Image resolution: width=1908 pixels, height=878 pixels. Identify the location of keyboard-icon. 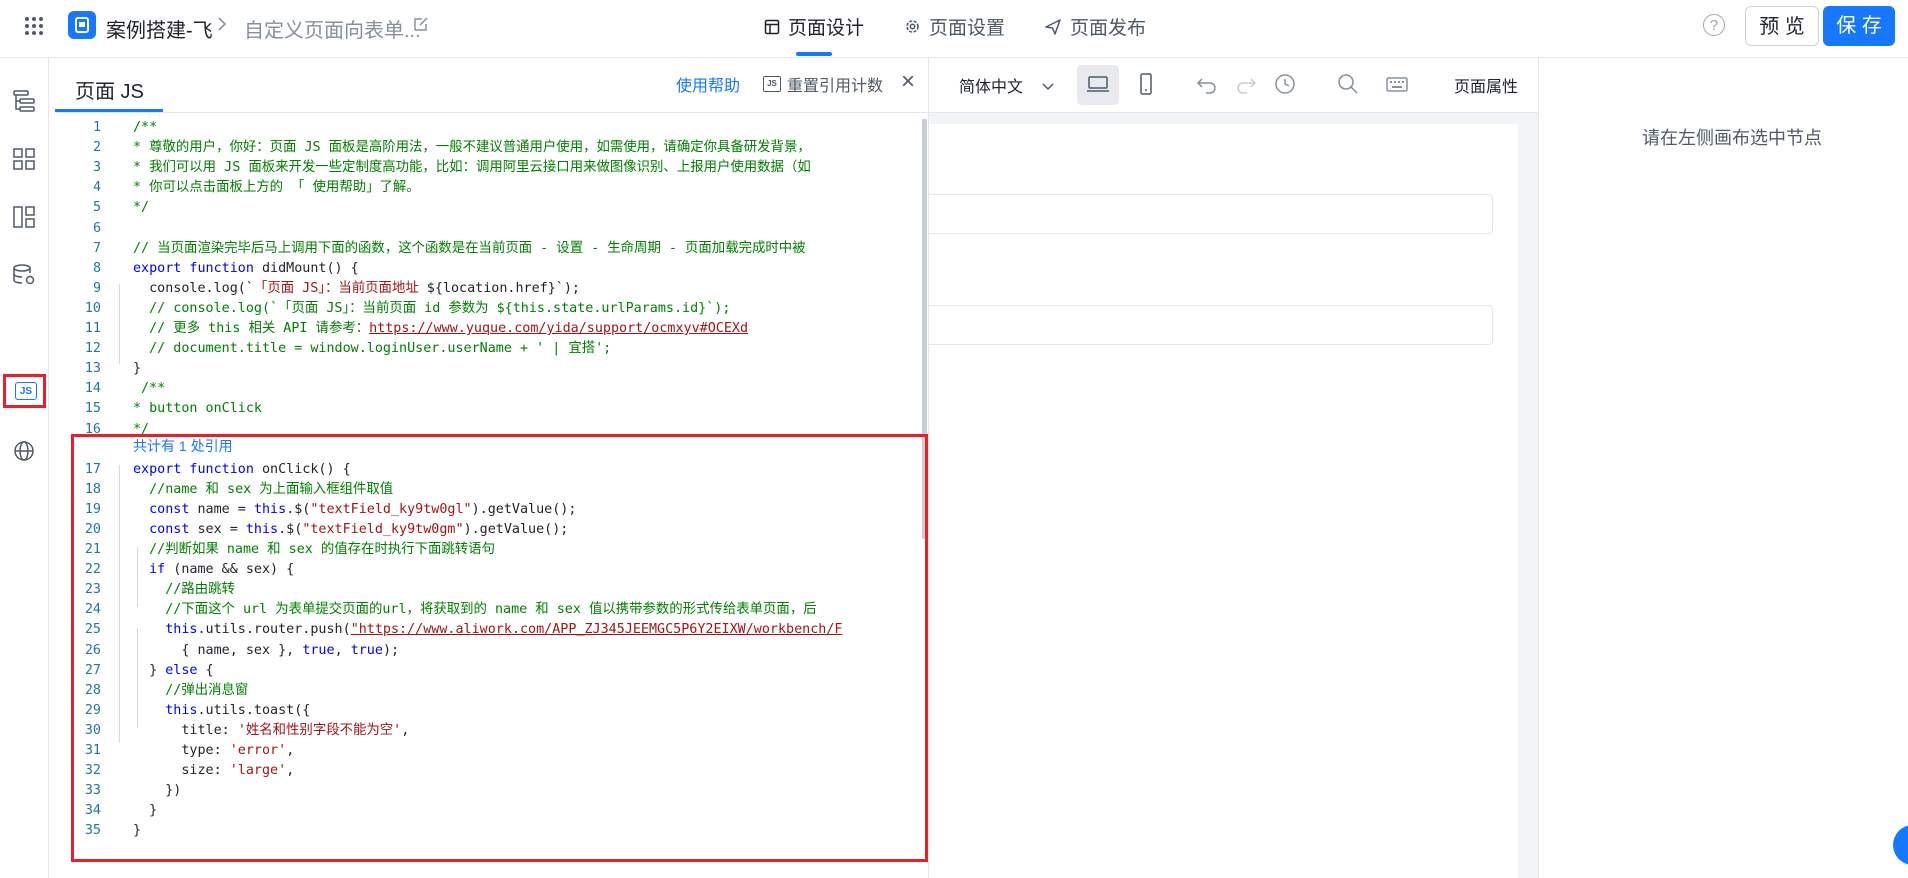
(1397, 84).